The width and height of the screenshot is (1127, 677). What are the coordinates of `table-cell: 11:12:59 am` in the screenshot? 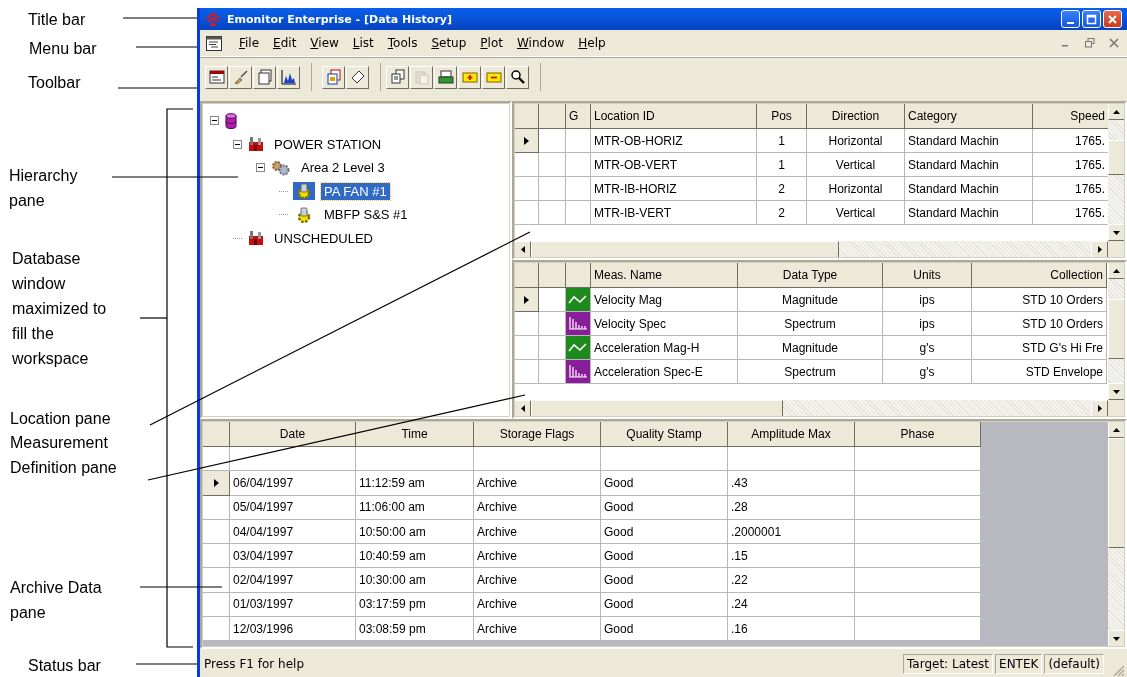 It's located at (414, 483).